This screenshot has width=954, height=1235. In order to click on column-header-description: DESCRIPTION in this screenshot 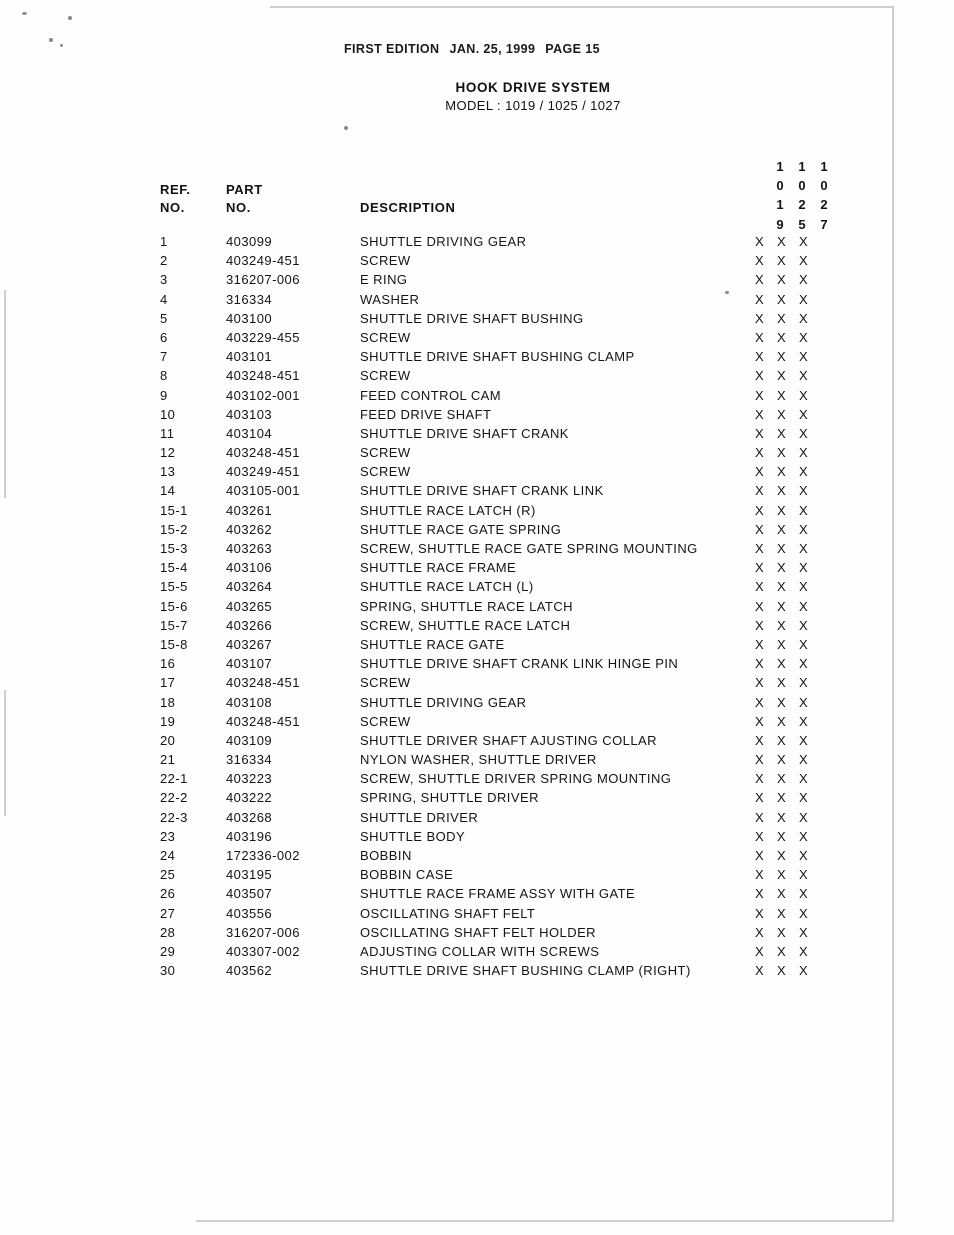, I will do `click(408, 207)`.